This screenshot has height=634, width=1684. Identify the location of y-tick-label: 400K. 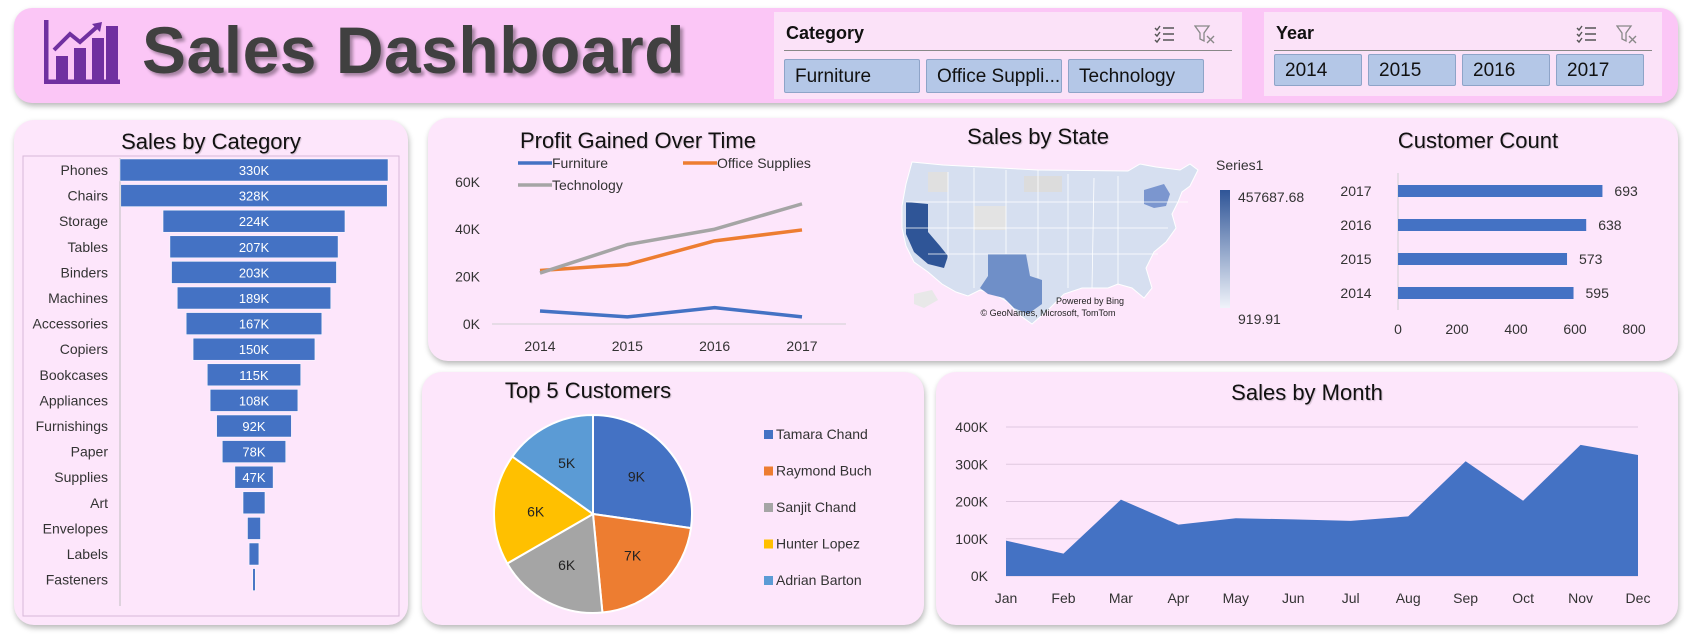
(971, 427).